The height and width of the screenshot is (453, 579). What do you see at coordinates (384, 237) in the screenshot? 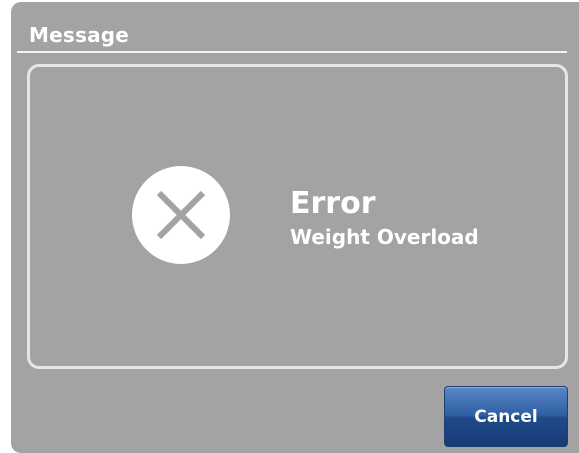
I see `error-detail: Weight Overload` at bounding box center [384, 237].